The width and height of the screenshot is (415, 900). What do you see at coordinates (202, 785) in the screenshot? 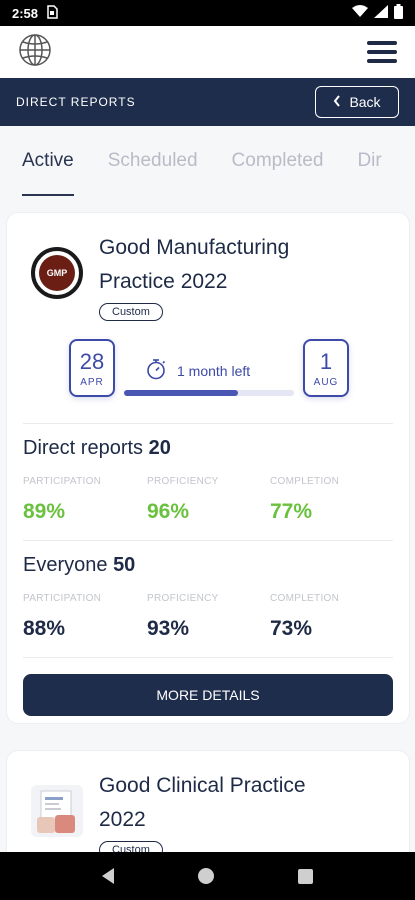
I see `course-title-line1: Good Clinical Practice` at bounding box center [202, 785].